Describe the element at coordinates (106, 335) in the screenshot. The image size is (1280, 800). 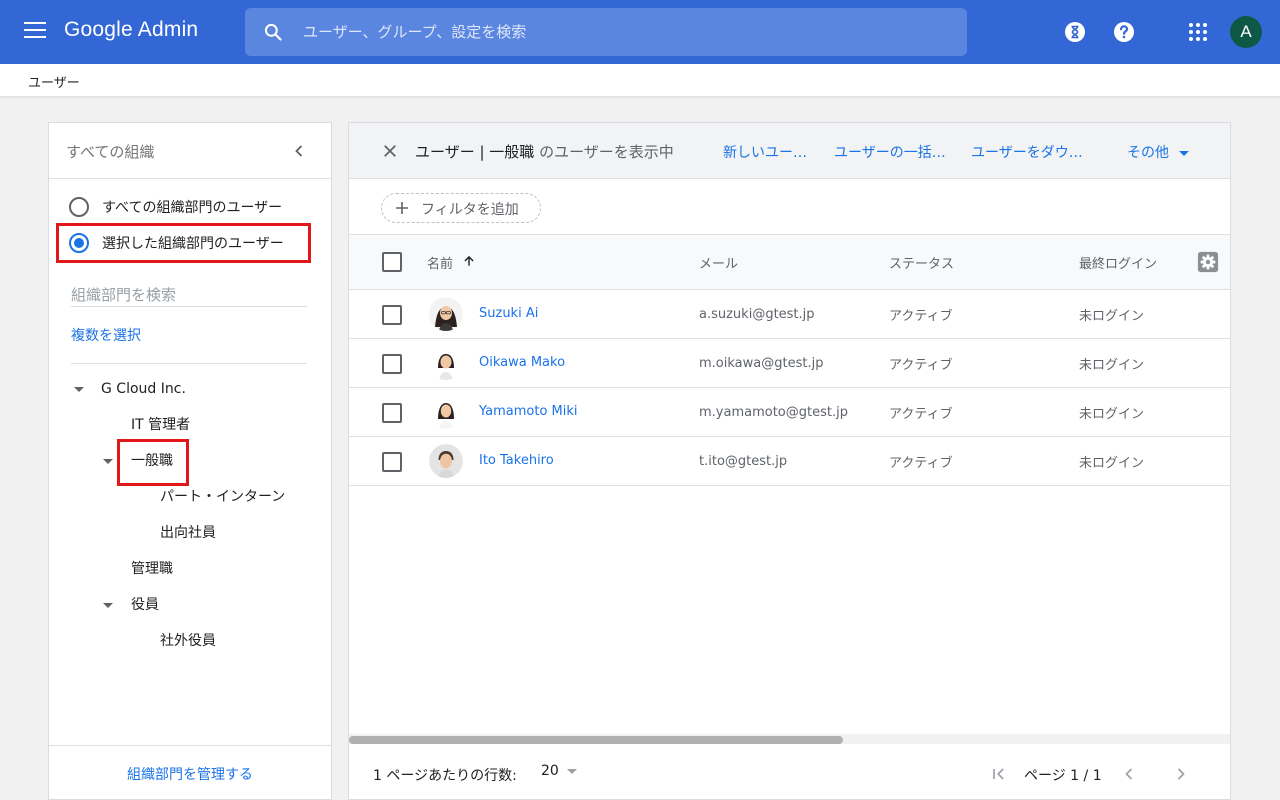
I see `multi-select-link: 複数を選択` at that location.